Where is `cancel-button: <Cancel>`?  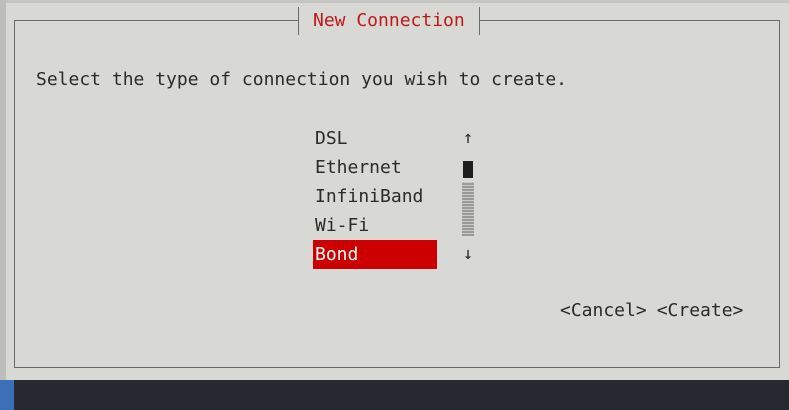 cancel-button: <Cancel> is located at coordinates (603, 310).